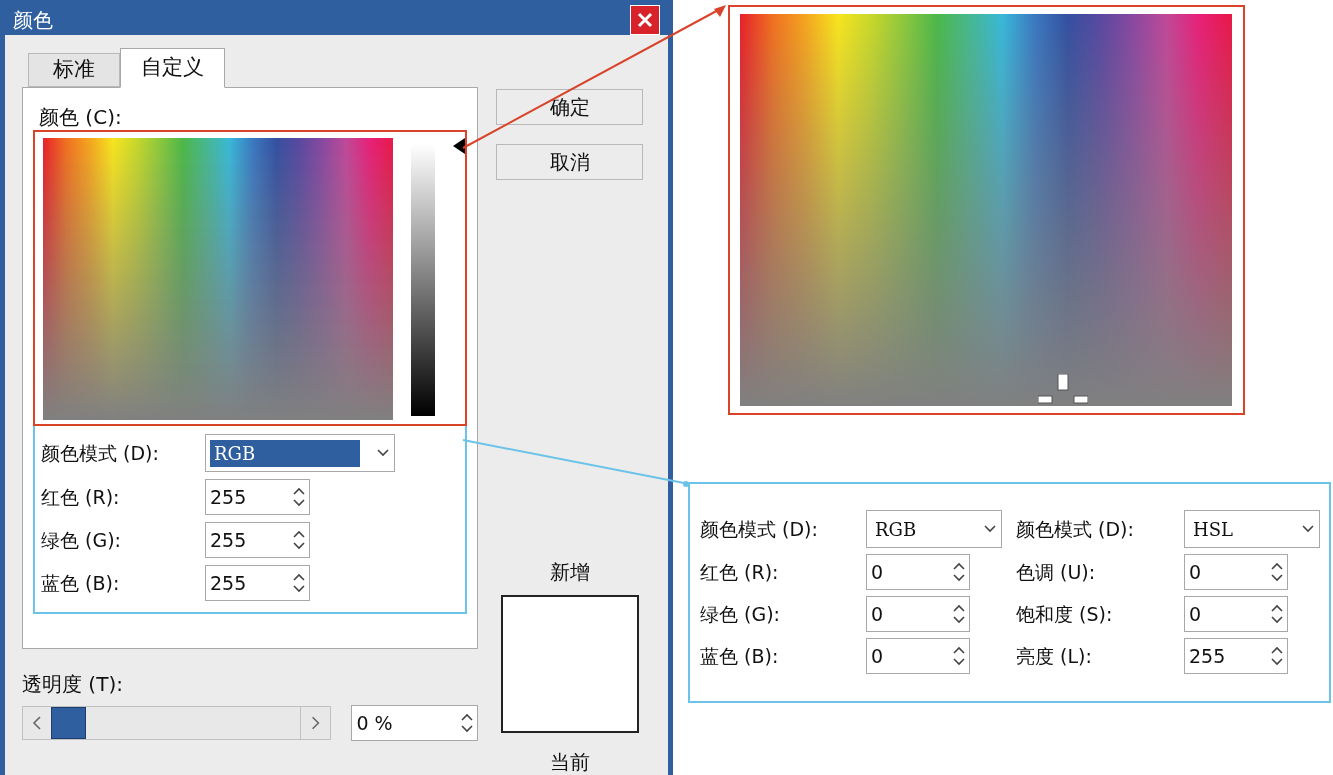 The image size is (1333, 775). What do you see at coordinates (177, 723) in the screenshot?
I see `transparency-slider` at bounding box center [177, 723].